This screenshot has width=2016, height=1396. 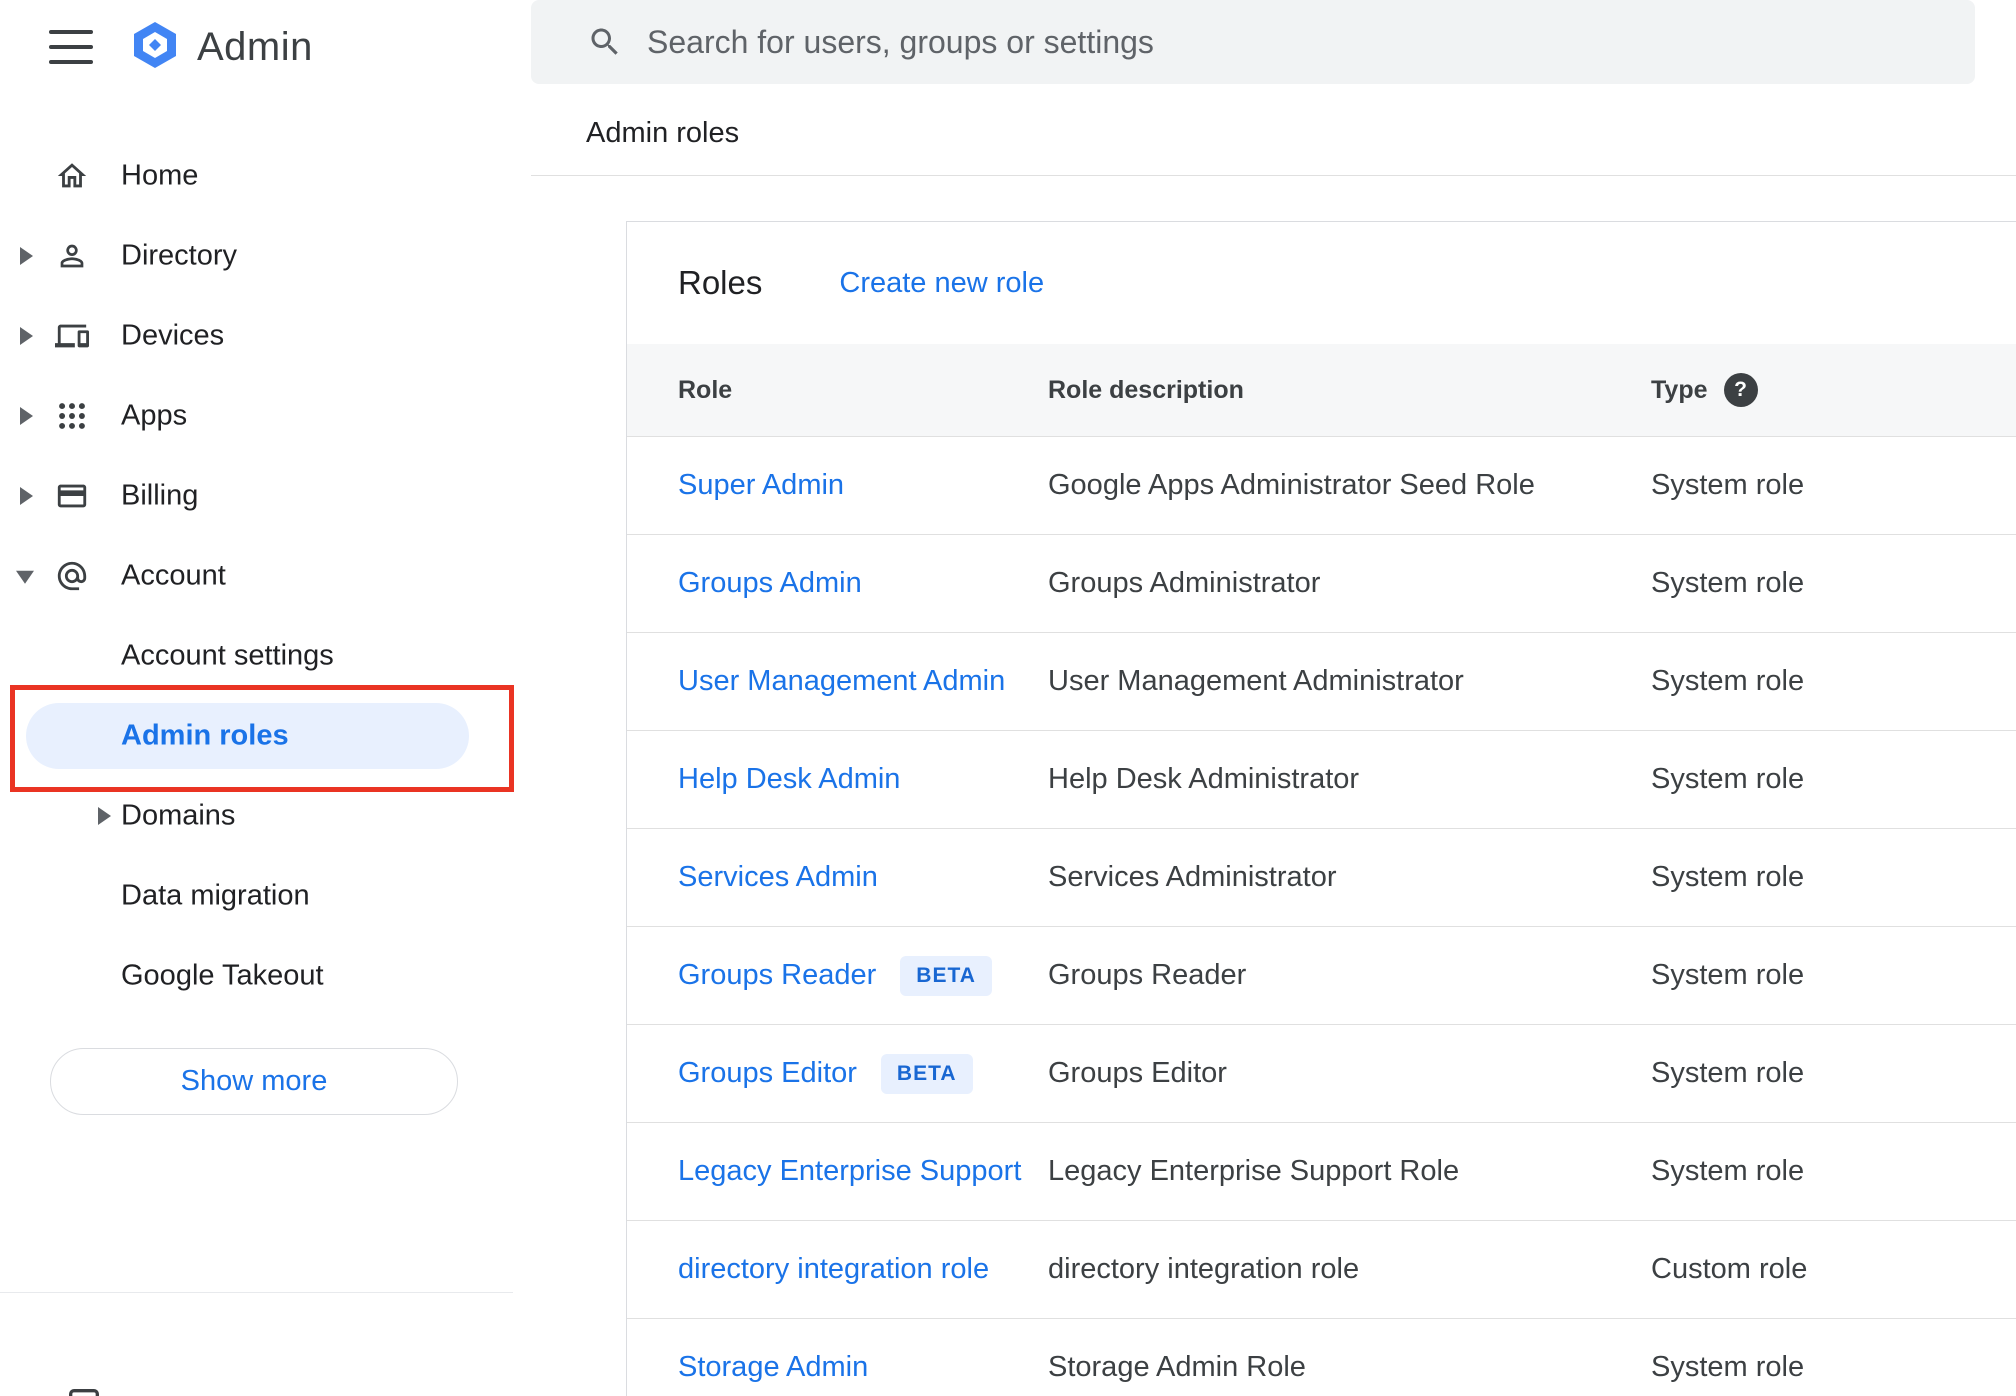 I want to click on show-more-button: Show more, so click(x=254, y=1081).